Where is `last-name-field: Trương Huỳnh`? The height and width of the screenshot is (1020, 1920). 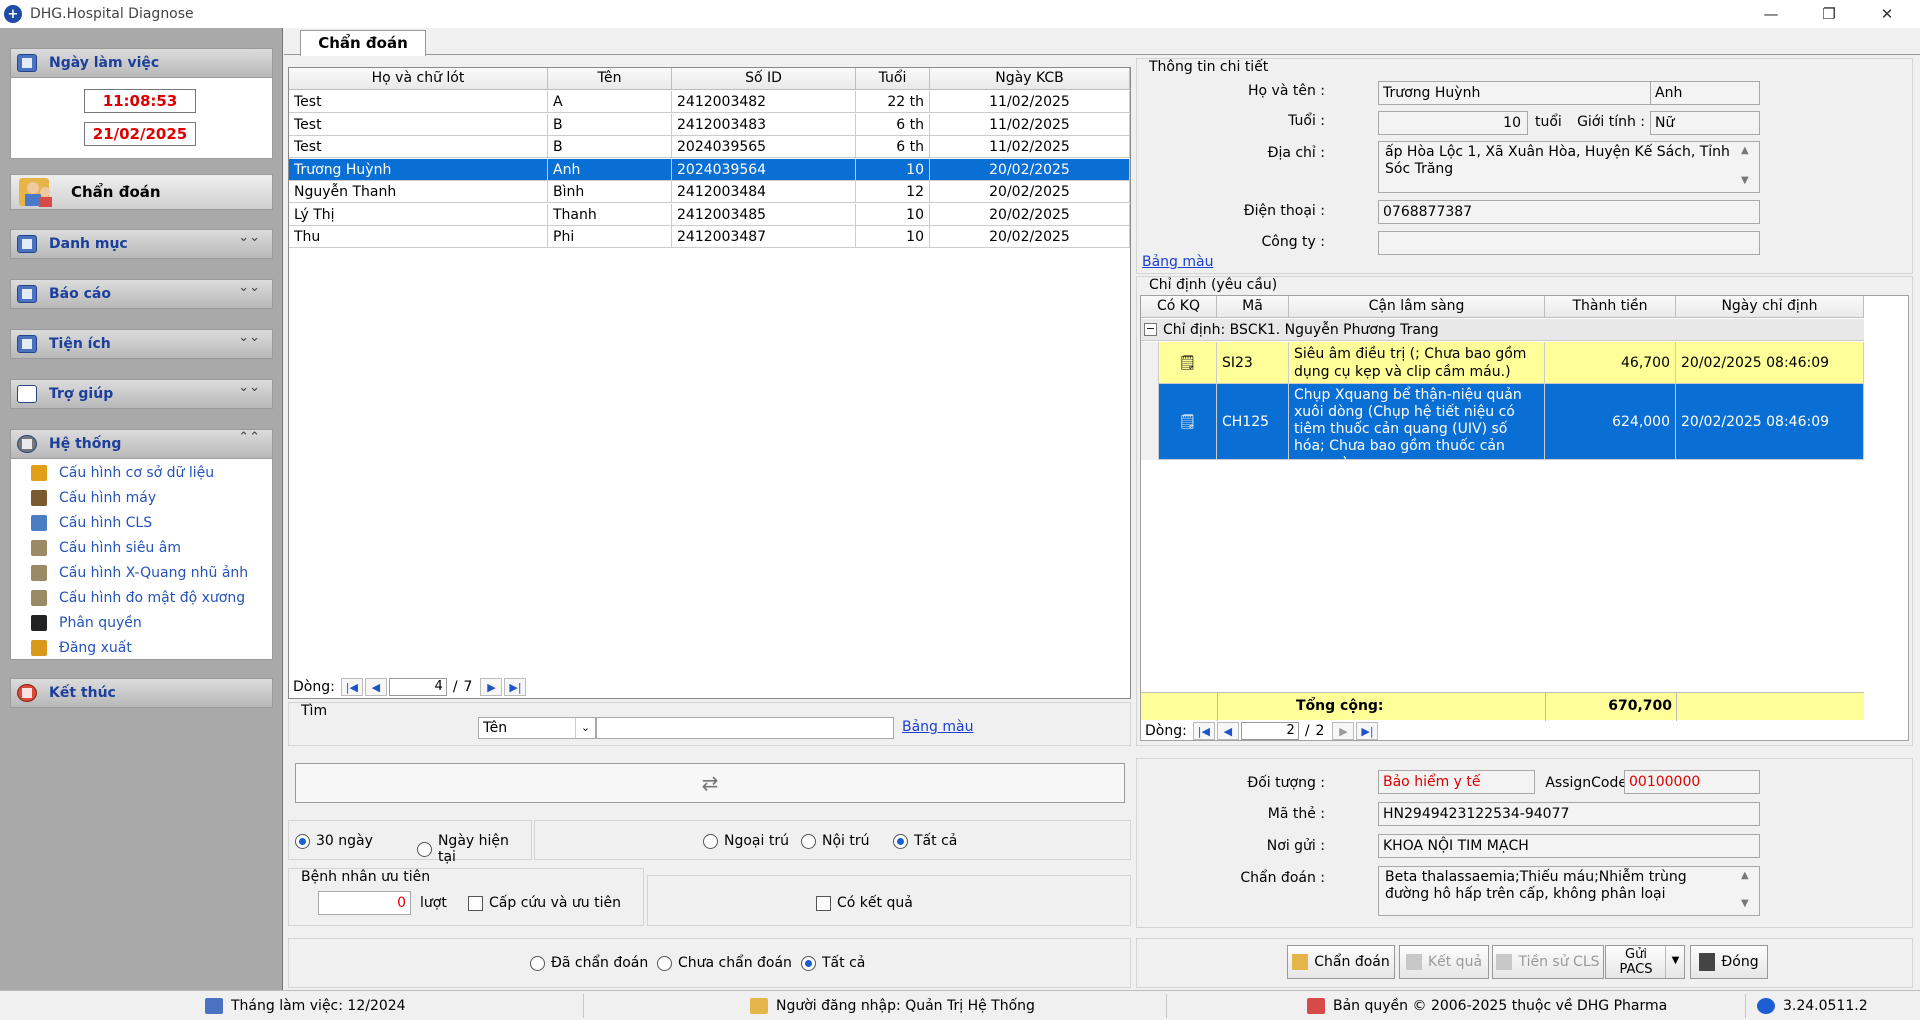 last-name-field: Trương Huỳnh is located at coordinates (1514, 93).